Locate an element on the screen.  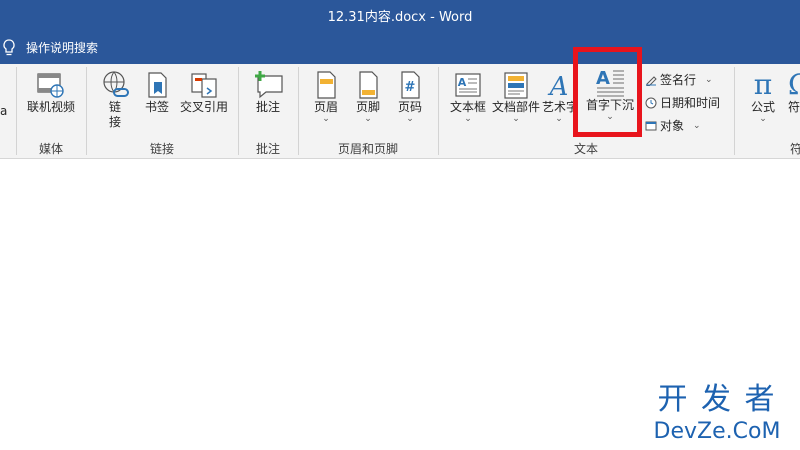
symbol-button: Ω 符 is located at coordinates (794, 91).